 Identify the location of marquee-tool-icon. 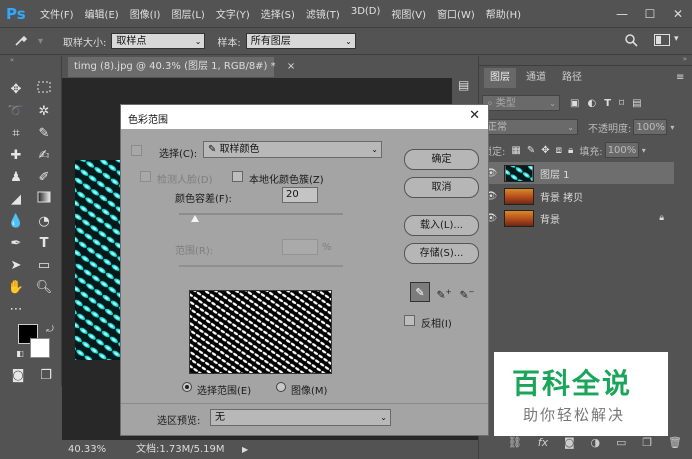
(44, 90).